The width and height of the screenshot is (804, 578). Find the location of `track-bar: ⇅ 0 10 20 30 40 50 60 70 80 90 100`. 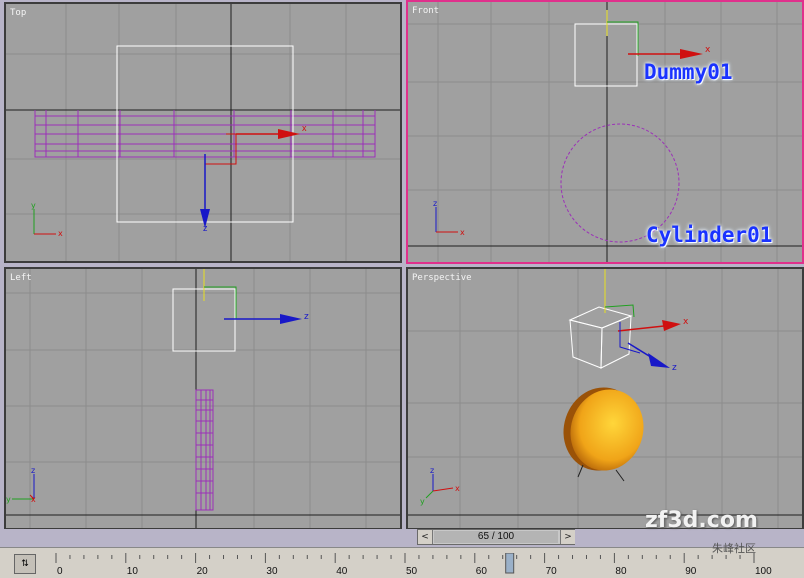

track-bar: ⇅ 0 10 20 30 40 50 60 70 80 90 100 is located at coordinates (402, 562).